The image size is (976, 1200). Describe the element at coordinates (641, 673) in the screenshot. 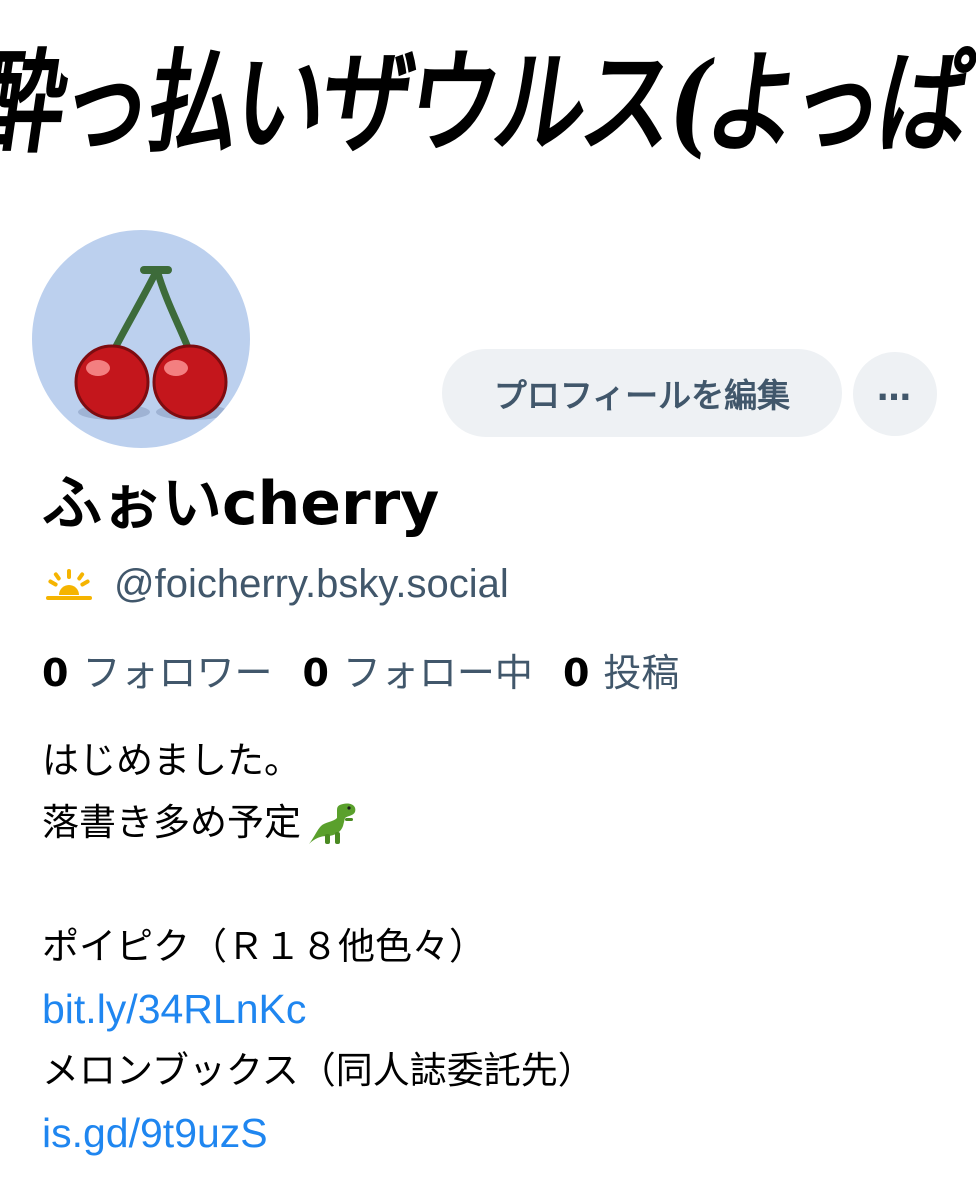

I see `posts-label: 投稿` at that location.